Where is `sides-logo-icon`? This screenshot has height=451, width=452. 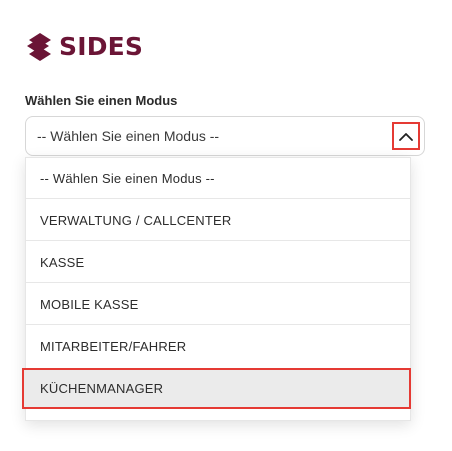 sides-logo-icon is located at coordinates (39, 47).